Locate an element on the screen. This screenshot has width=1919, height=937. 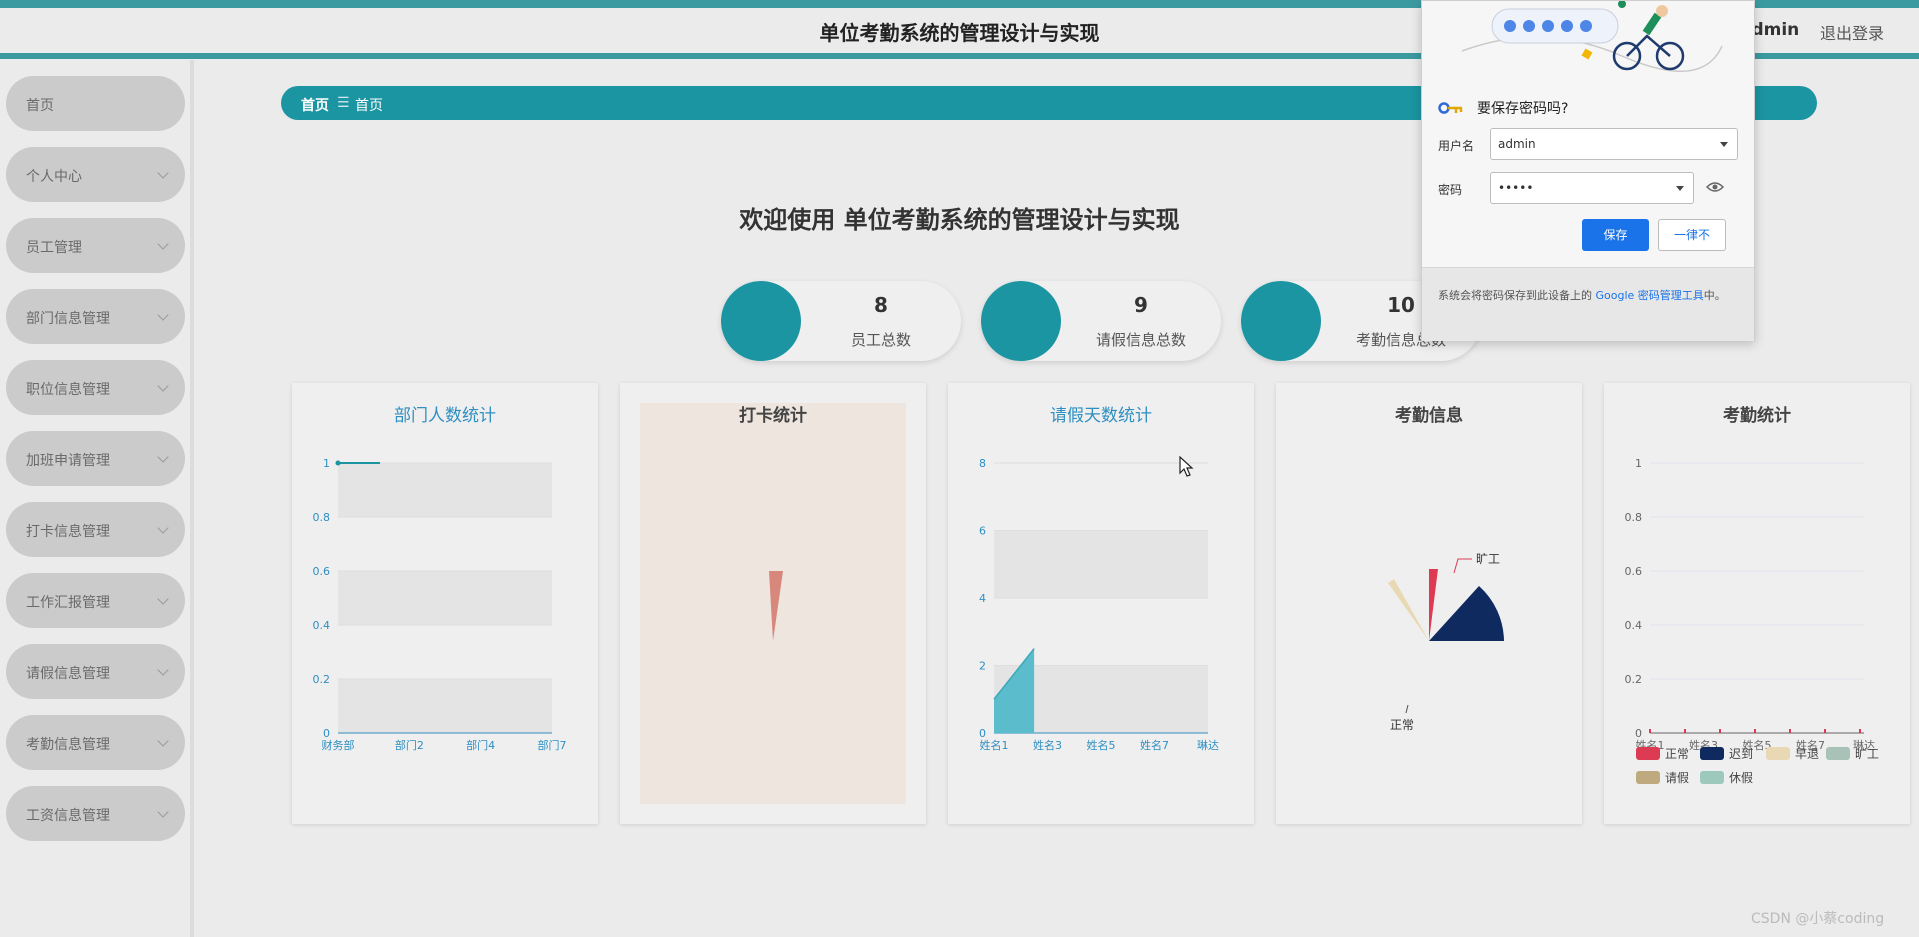
stat-label: 请假信息总数 is located at coordinates (1140, 340).